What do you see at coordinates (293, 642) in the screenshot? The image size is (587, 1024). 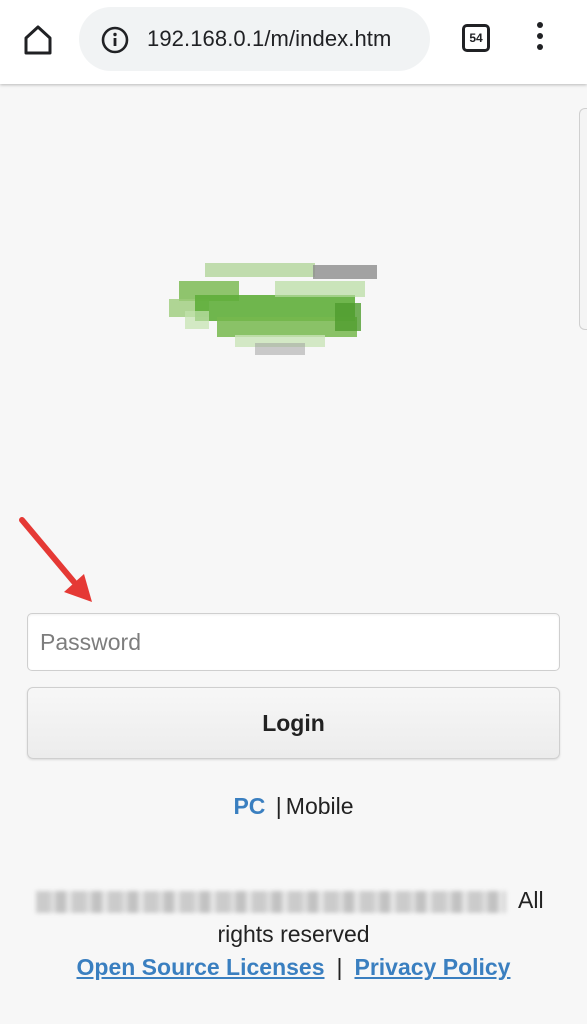 I see `password-input` at bounding box center [293, 642].